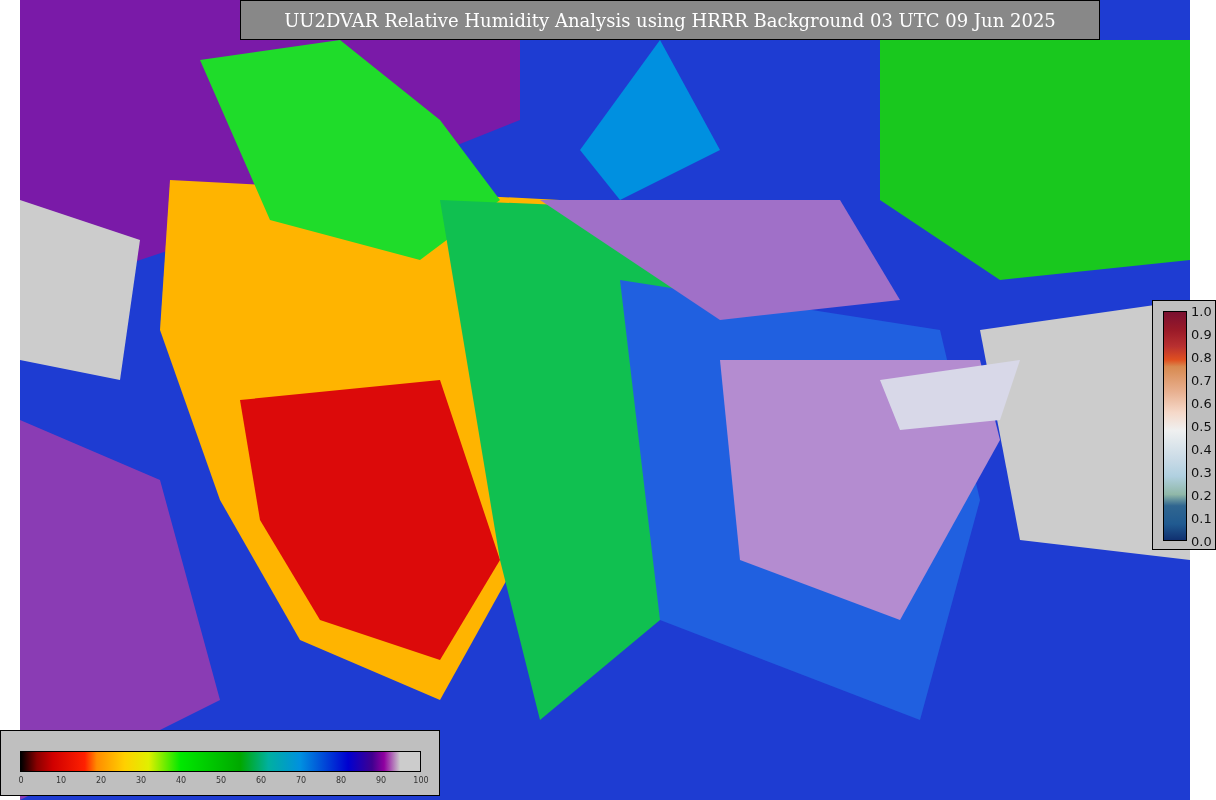  What do you see at coordinates (1201, 334) in the screenshot?
I see `colorbar-tick-label: 0.9` at bounding box center [1201, 334].